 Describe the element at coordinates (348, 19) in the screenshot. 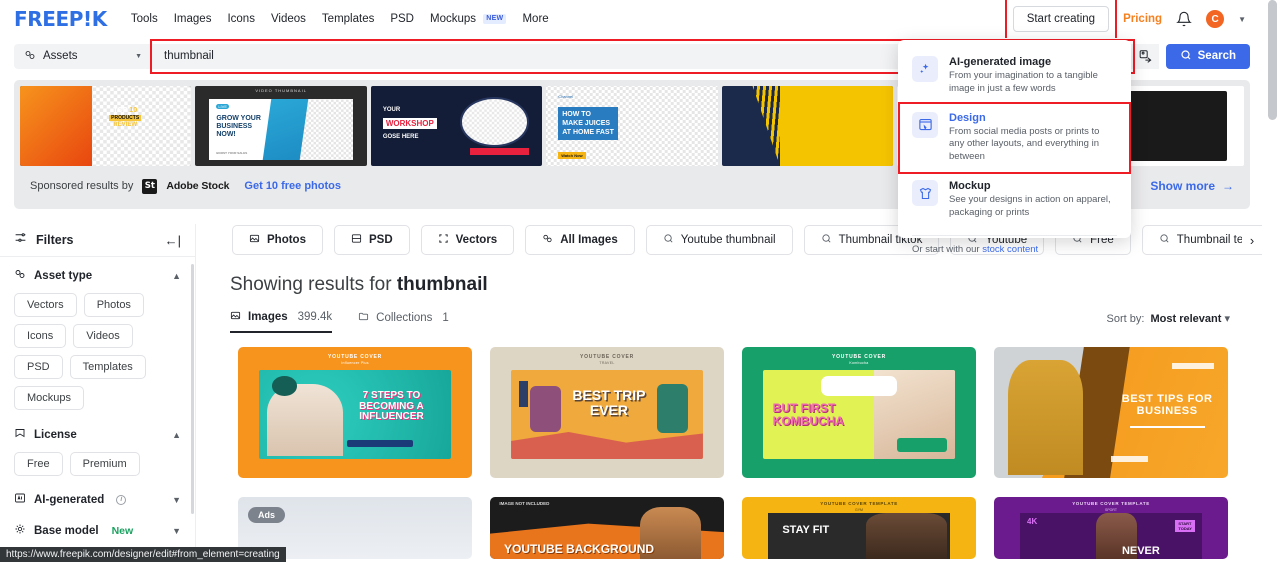

I see `nav-item-templates: Templates` at that location.